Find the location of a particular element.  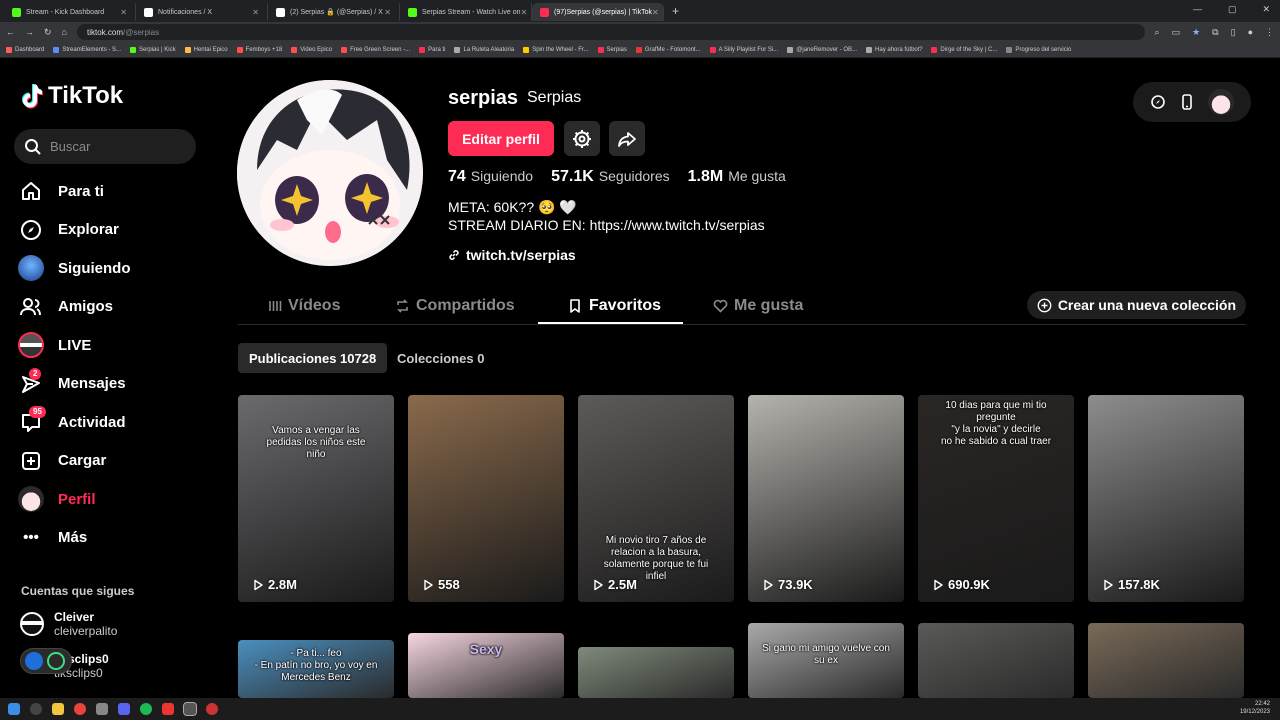

edit-profile-button: Editar perfil is located at coordinates (501, 138).